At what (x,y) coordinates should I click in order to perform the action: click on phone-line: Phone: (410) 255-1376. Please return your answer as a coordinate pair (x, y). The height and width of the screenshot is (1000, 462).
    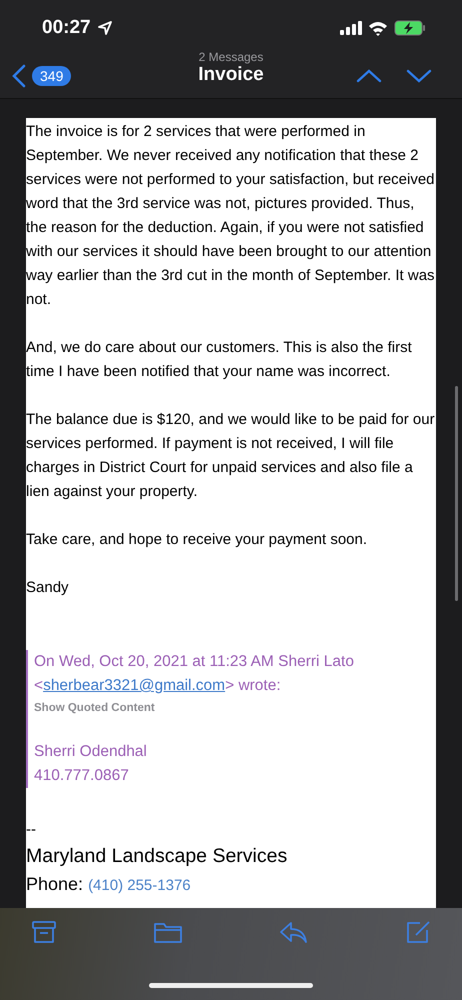
    Looking at the image, I should click on (109, 884).